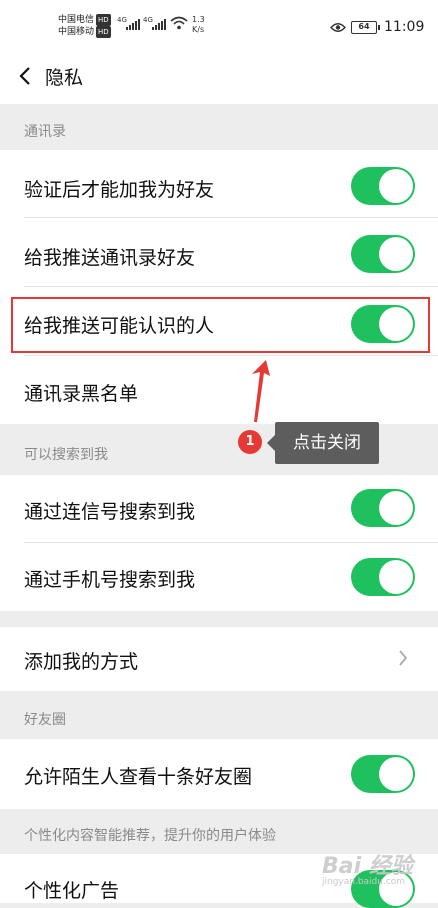  Describe the element at coordinates (220, 325) in the screenshot. I see `highlight-box` at that location.